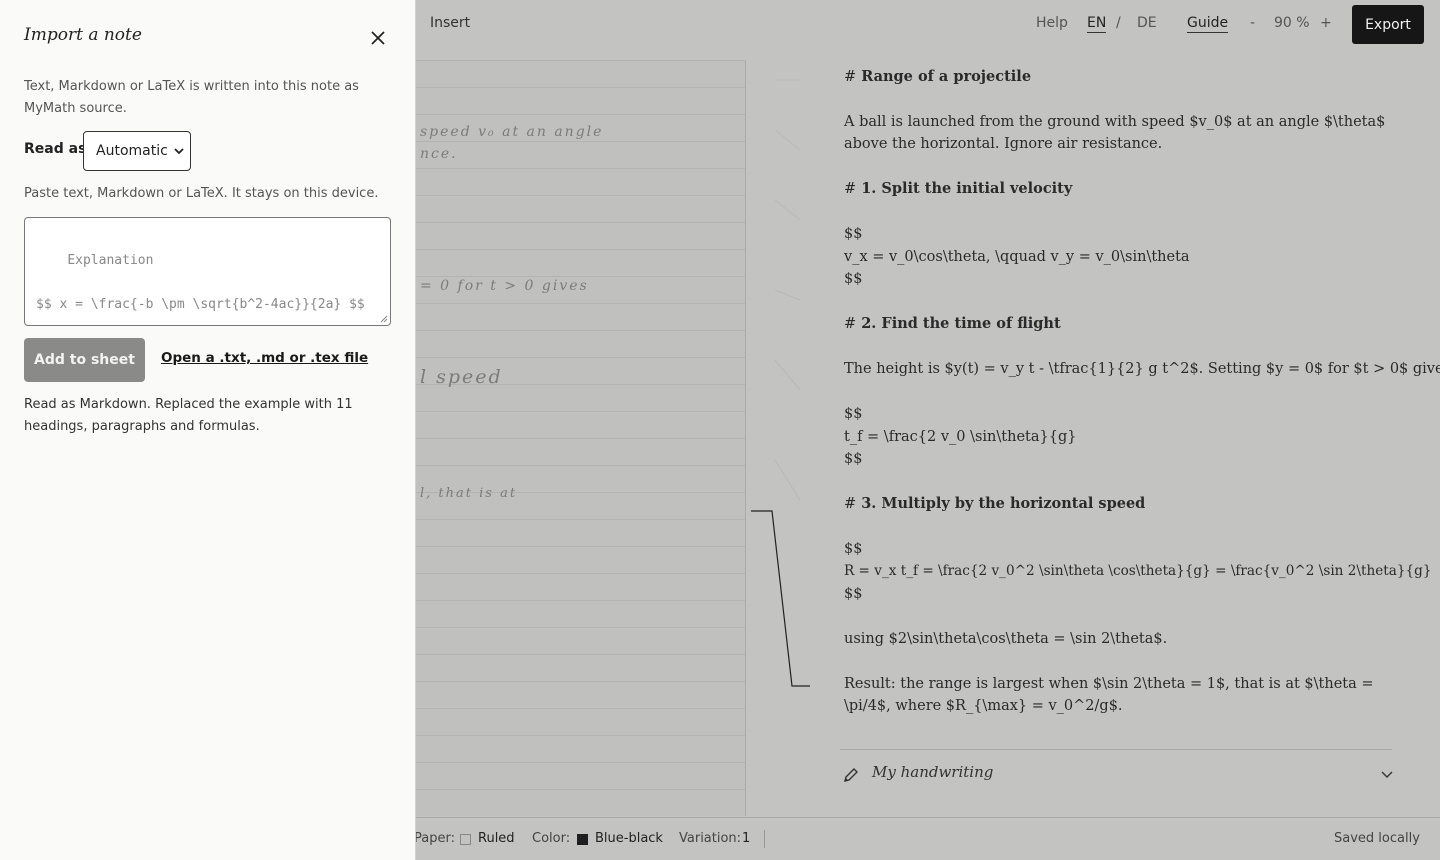 The image size is (1440, 860). I want to click on read-as-select: Automatic, so click(137, 151).